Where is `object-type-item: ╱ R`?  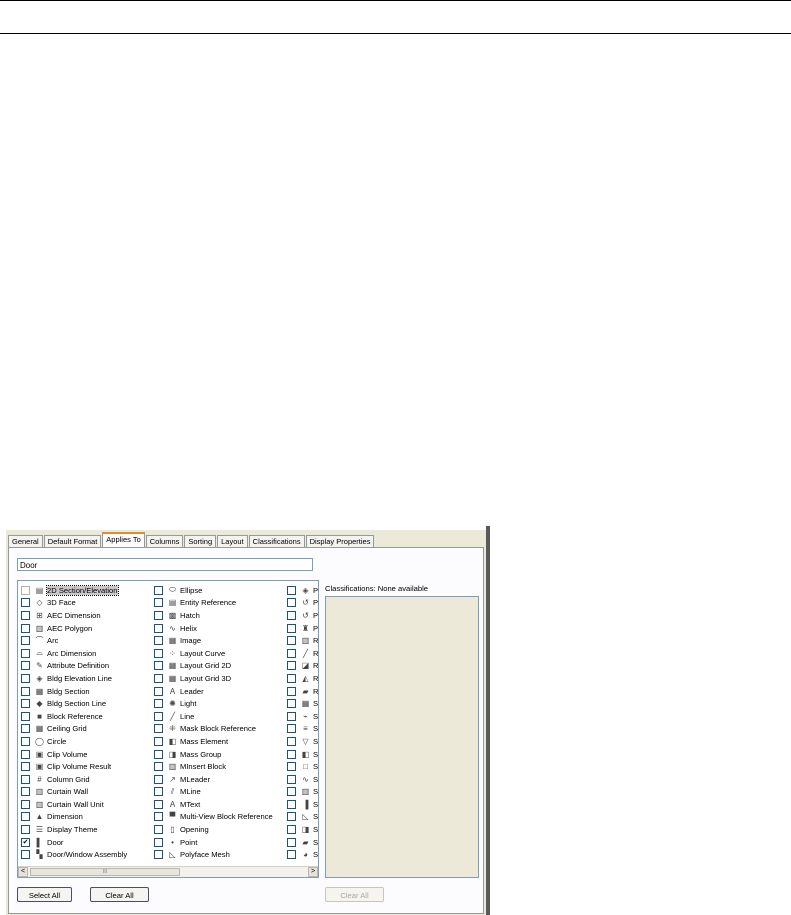 object-type-item: ╱ R is located at coordinates (302, 653).